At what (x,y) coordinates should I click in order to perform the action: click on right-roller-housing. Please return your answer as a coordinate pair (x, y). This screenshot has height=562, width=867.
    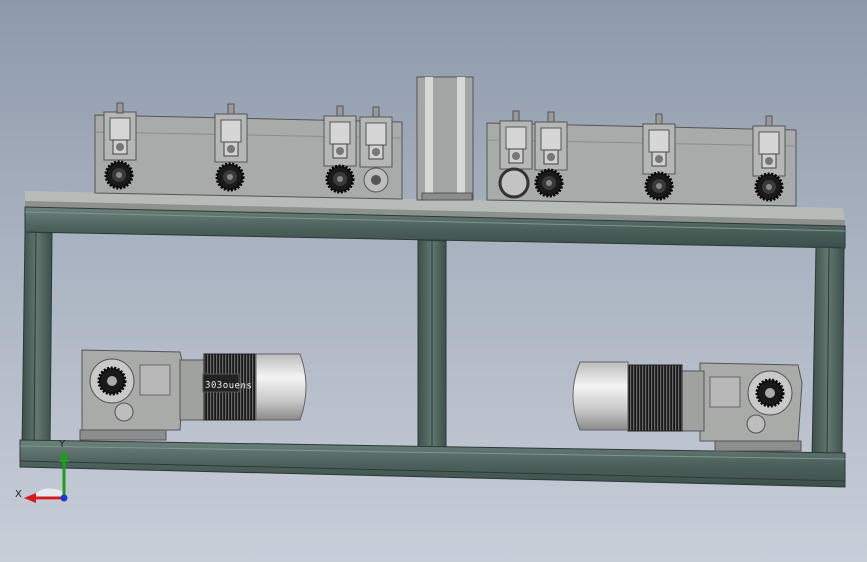
    Looking at the image, I should click on (641, 158).